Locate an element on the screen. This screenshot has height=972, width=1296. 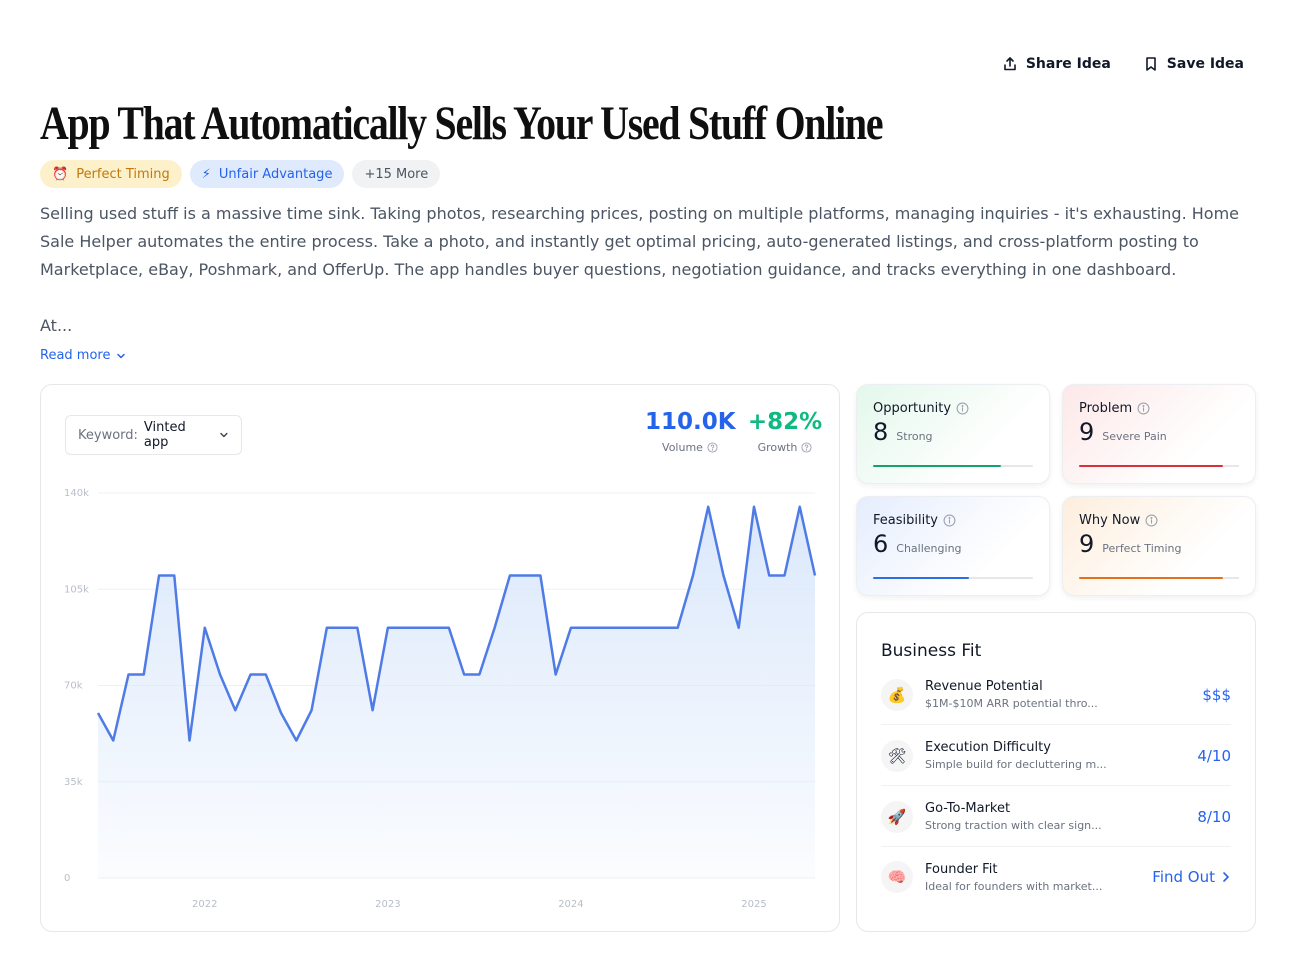
volume-value: 110.0K is located at coordinates (690, 422).